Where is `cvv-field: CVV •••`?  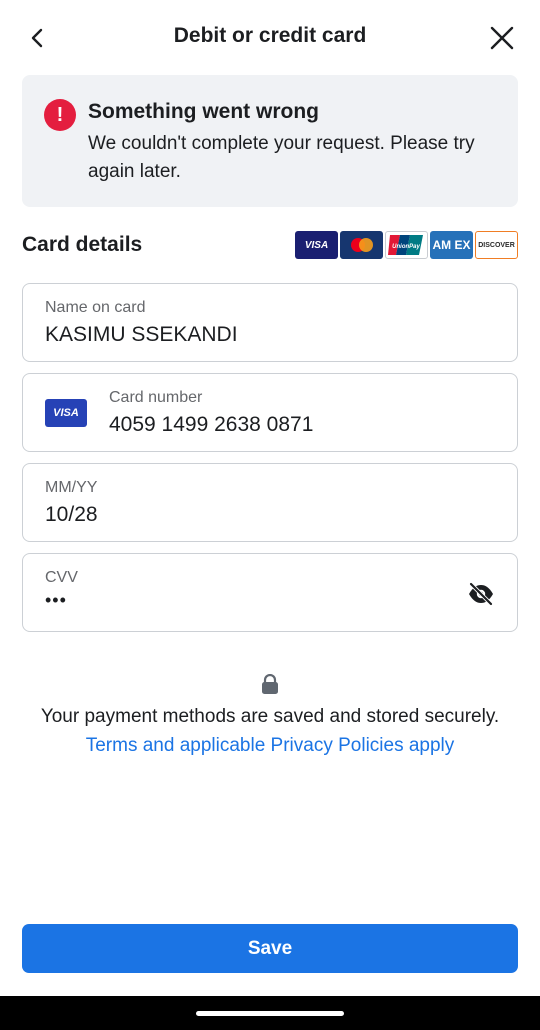 cvv-field: CVV ••• is located at coordinates (270, 592).